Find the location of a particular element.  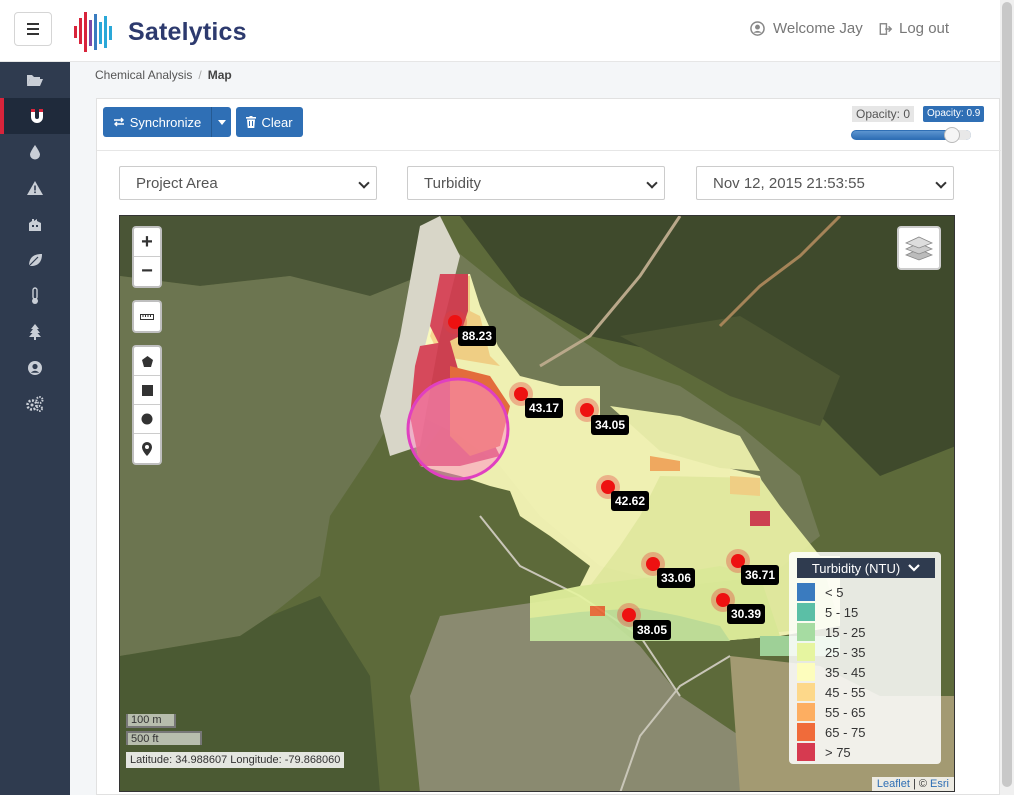

legend-item: 35 - 45 is located at coordinates (865, 672).